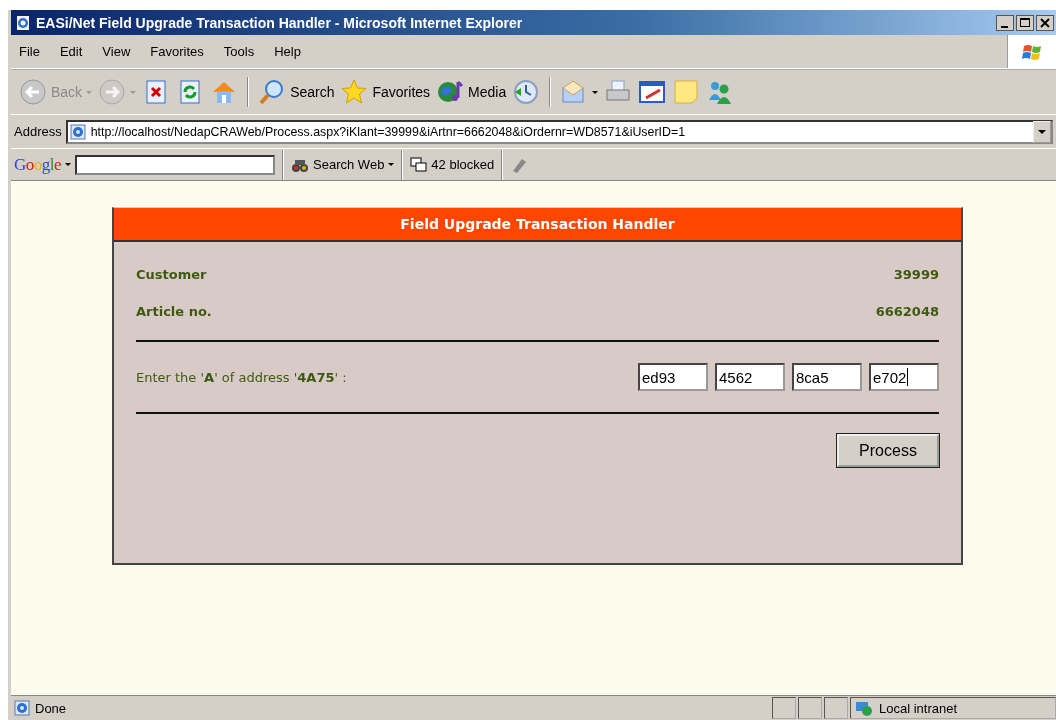 The width and height of the screenshot is (1056, 720). What do you see at coordinates (559, 131) in the screenshot?
I see `address-field: http://localhost/NedapCRAWeb/Process.aspx?iKlant=39999&iArtnr=6662048&iOrdernr=WD8571&iUserID=1` at bounding box center [559, 131].